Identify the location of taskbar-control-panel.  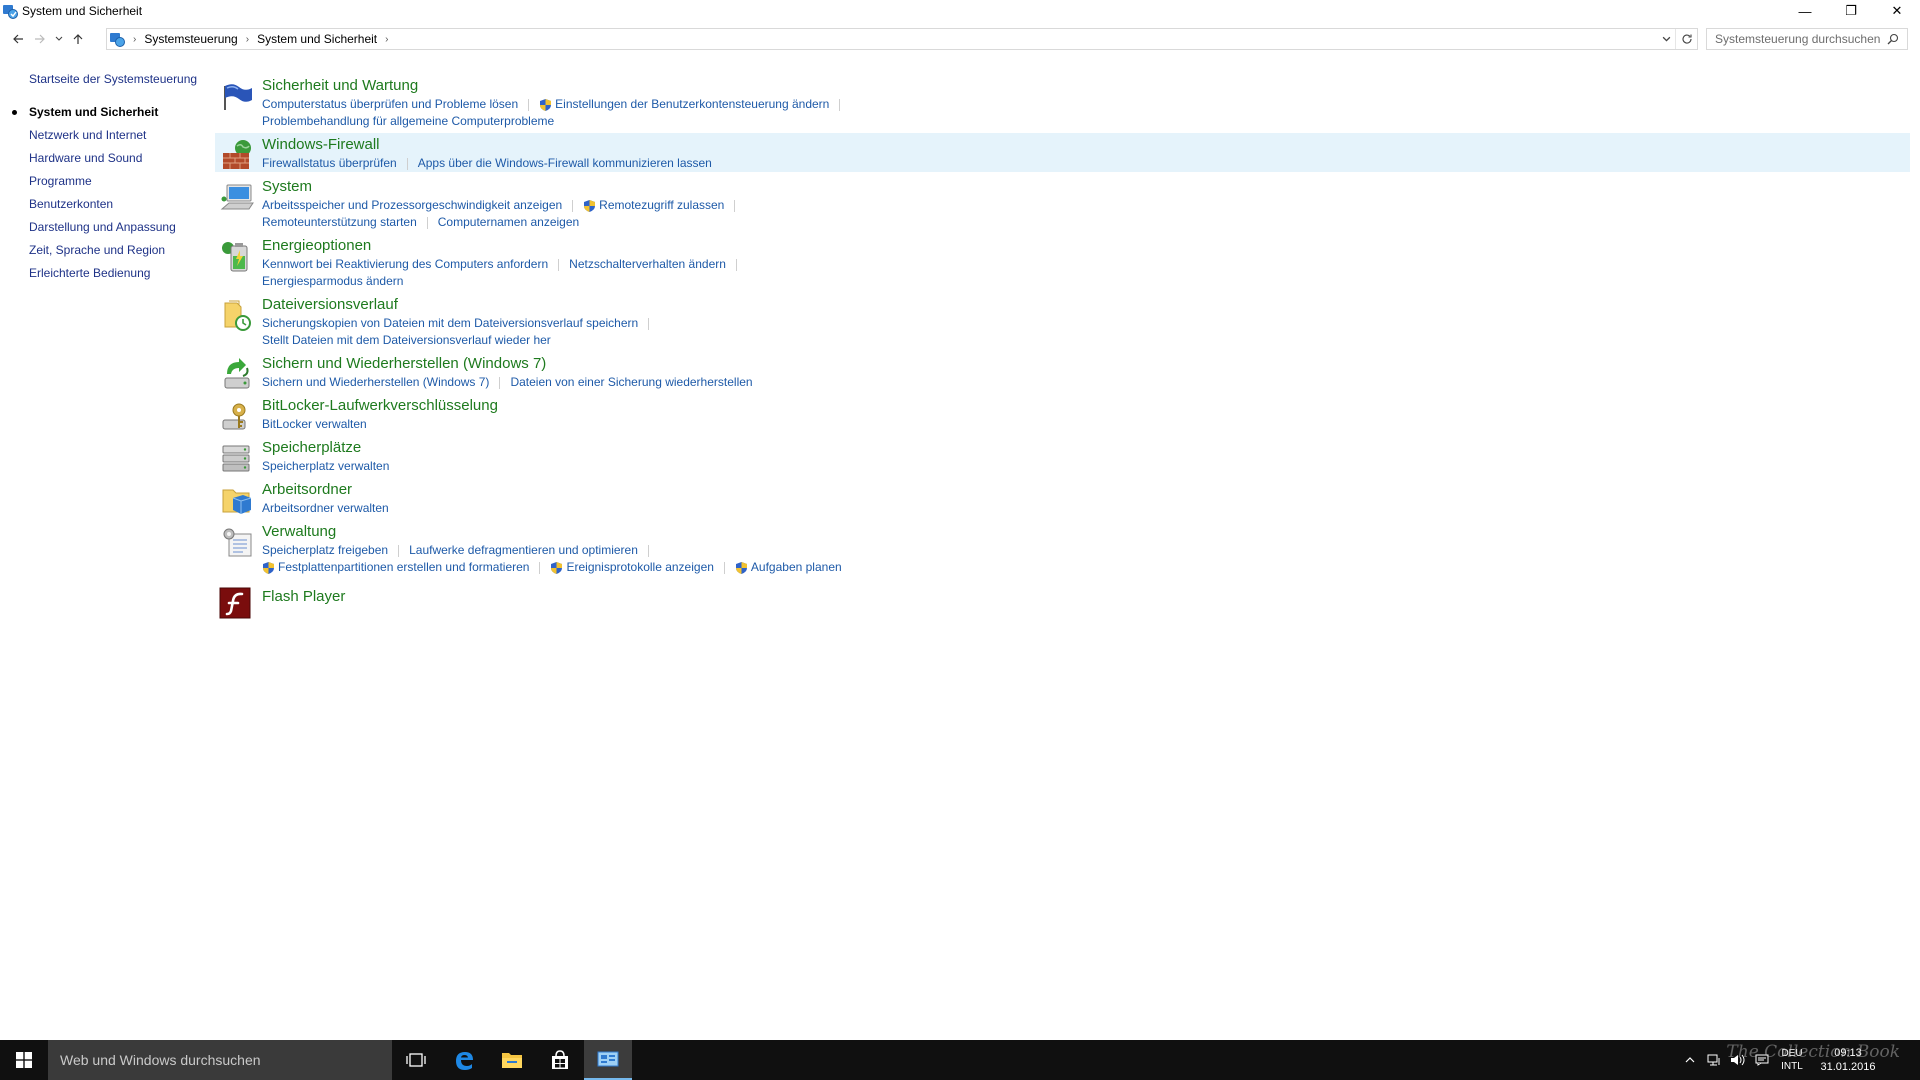
(608, 1060).